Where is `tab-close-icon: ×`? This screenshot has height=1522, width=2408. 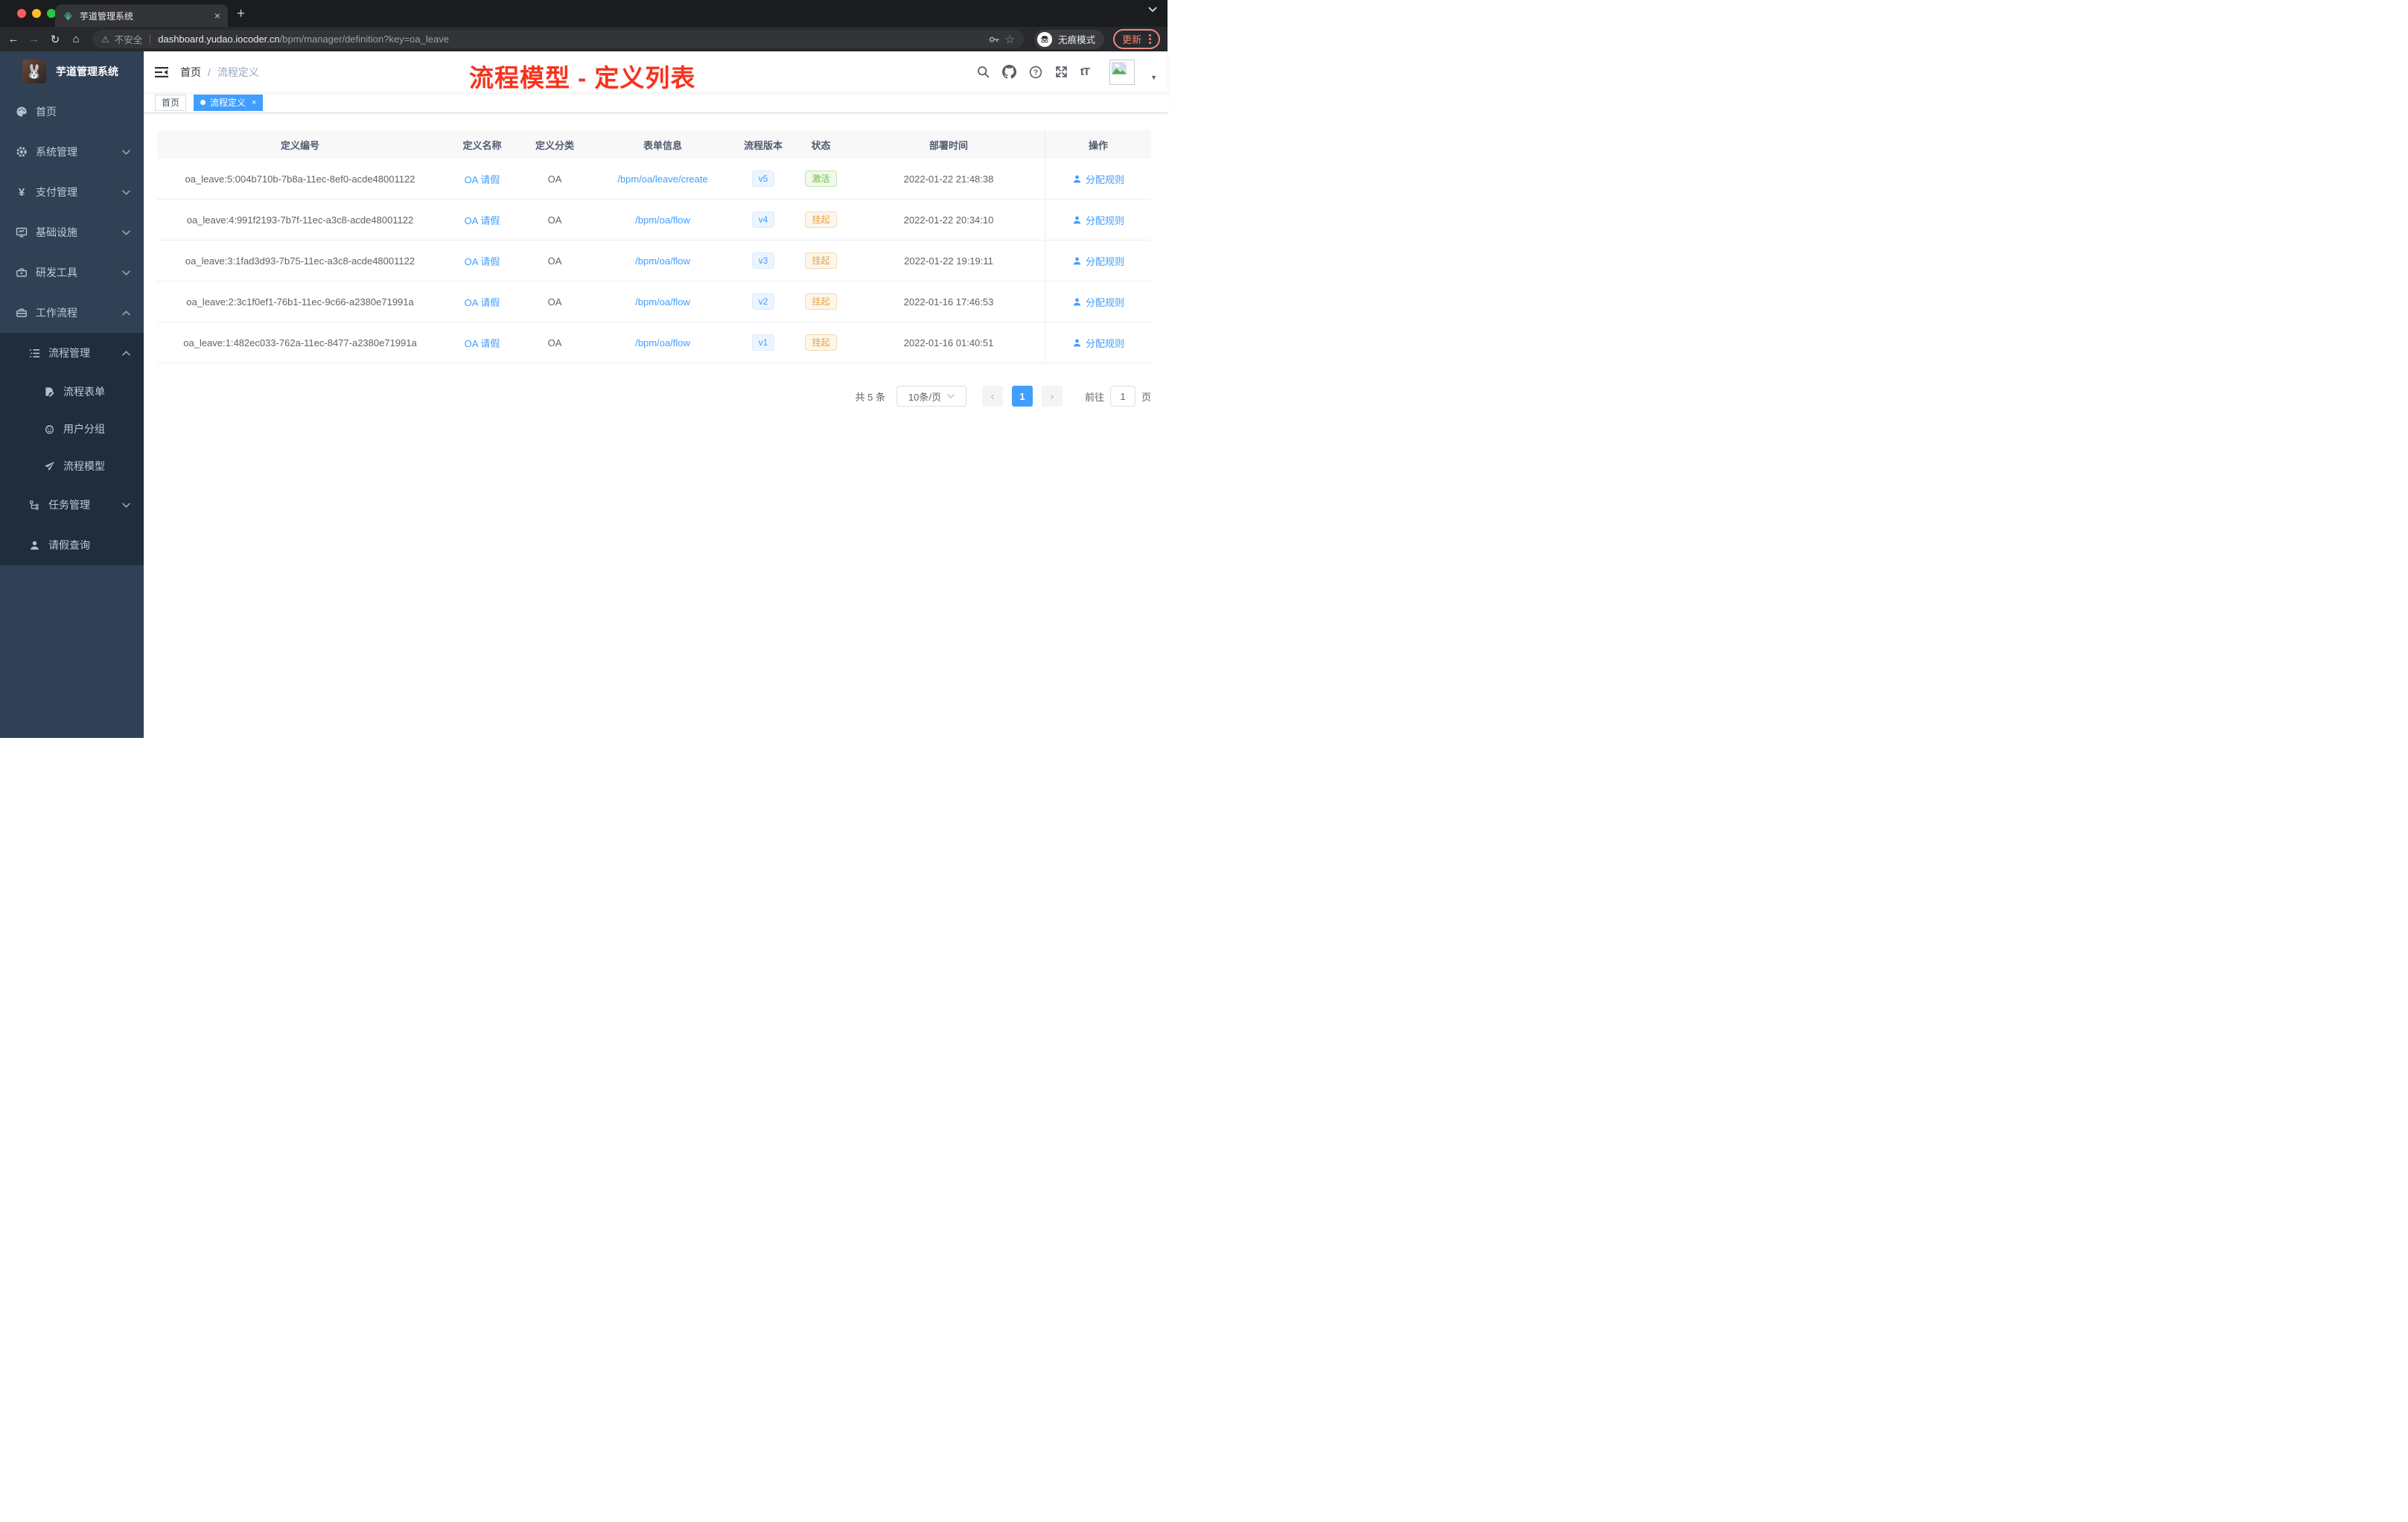
tab-close-icon: × is located at coordinates (217, 16).